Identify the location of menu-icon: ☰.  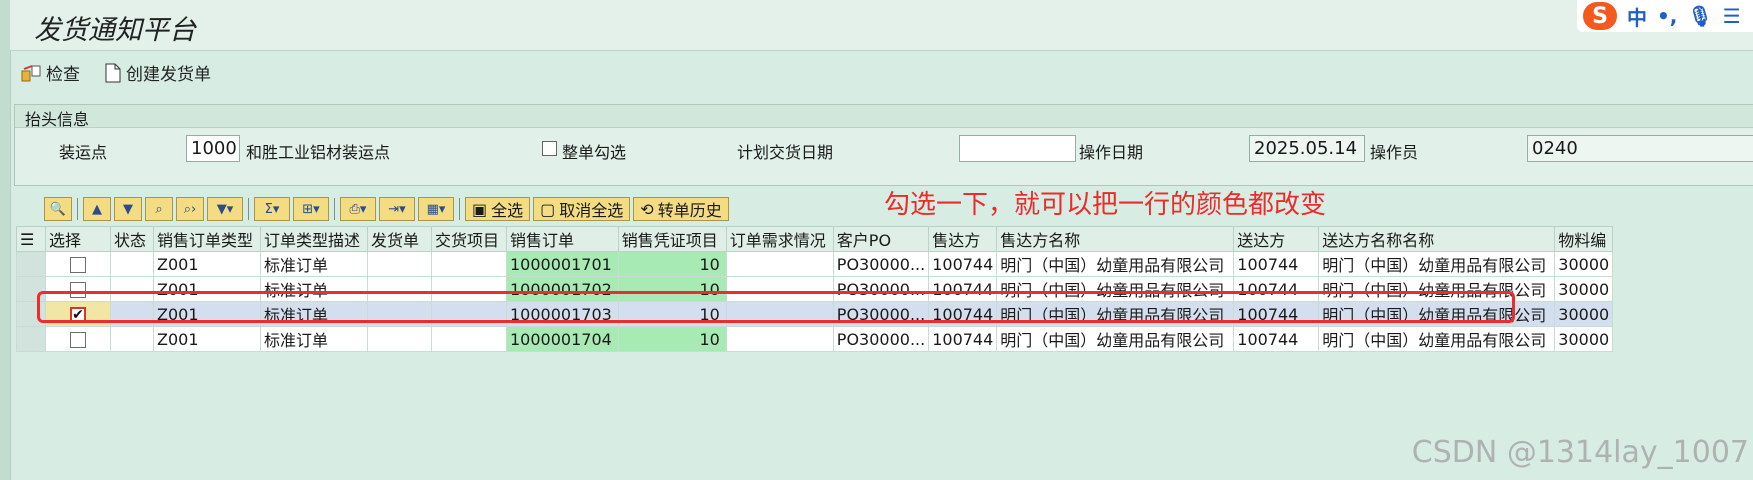
(1732, 16).